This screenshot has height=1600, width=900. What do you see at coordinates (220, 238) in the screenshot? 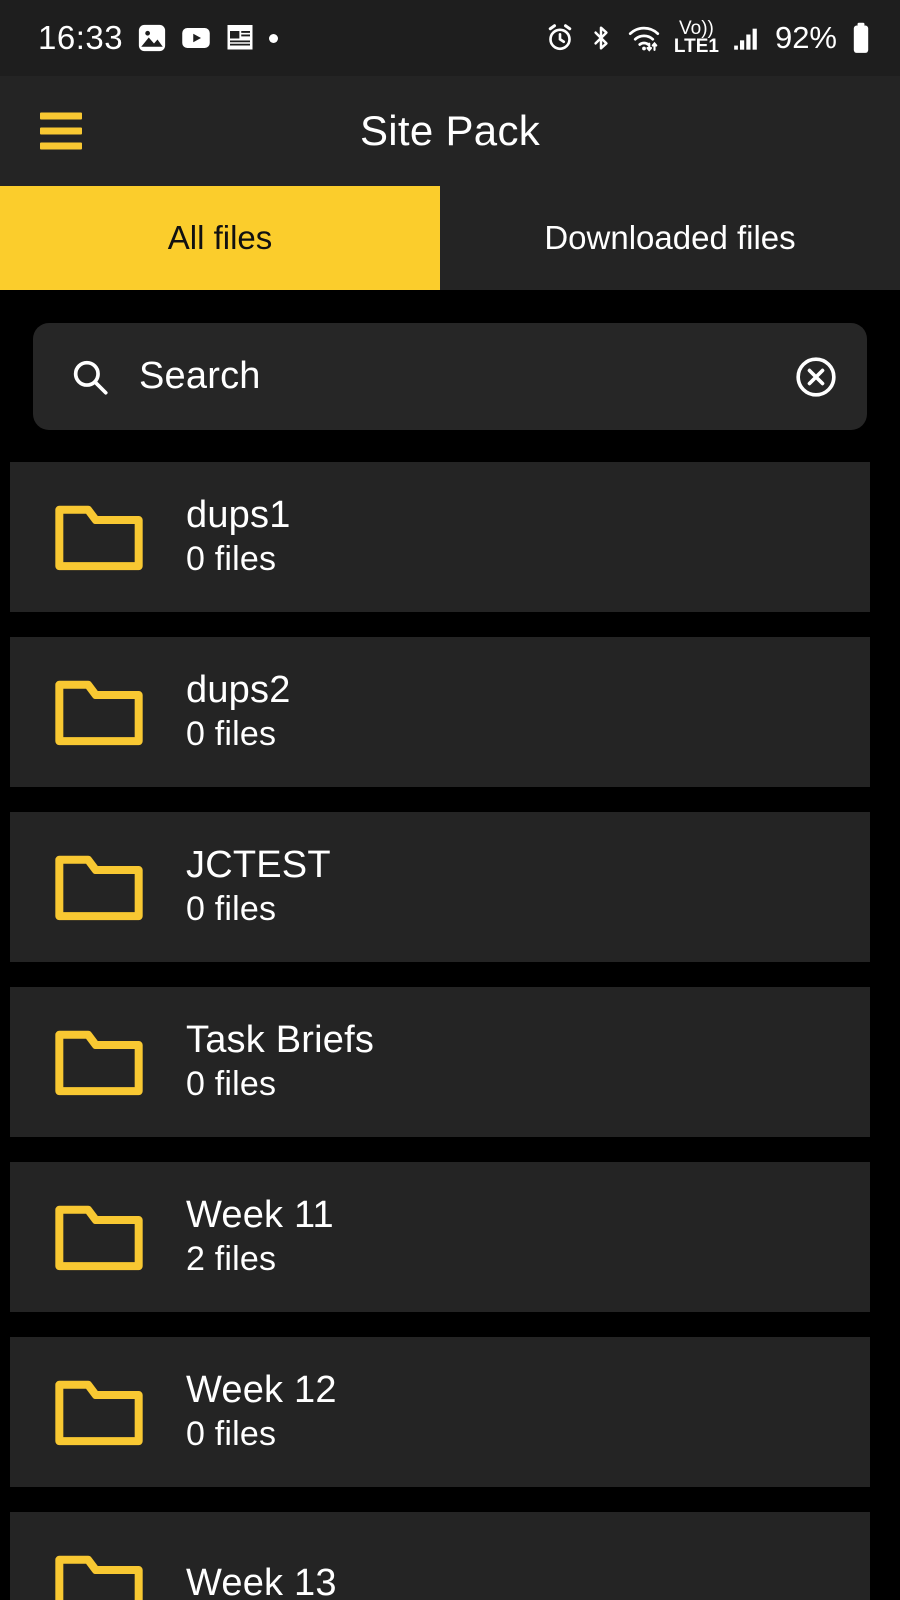
I see `tab-all-files: All files` at bounding box center [220, 238].